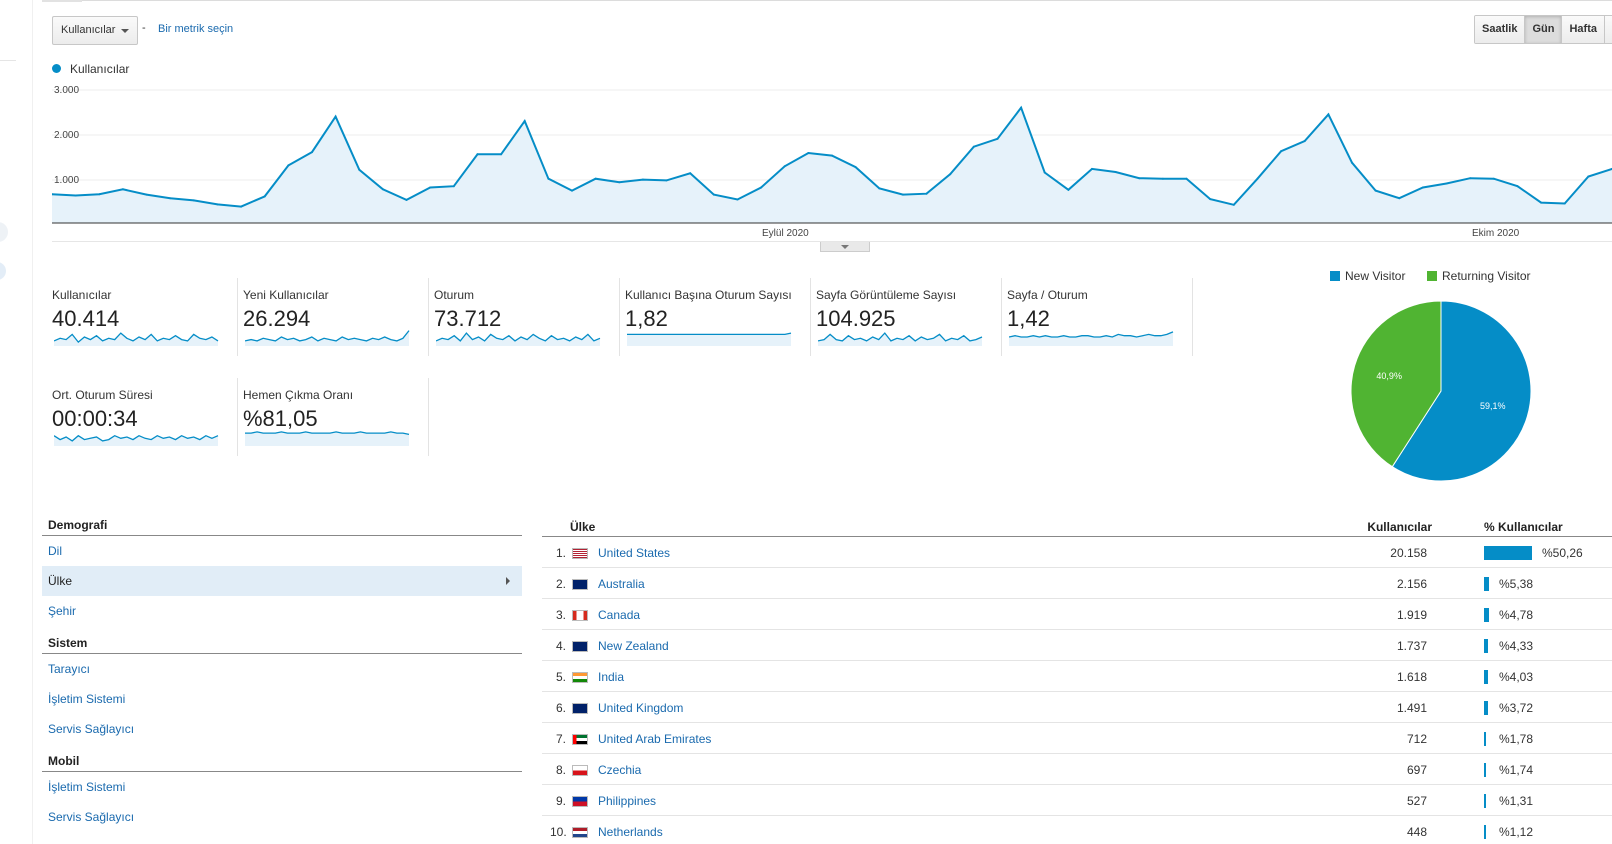  What do you see at coordinates (640, 708) in the screenshot?
I see `country-link: United Kingdom` at bounding box center [640, 708].